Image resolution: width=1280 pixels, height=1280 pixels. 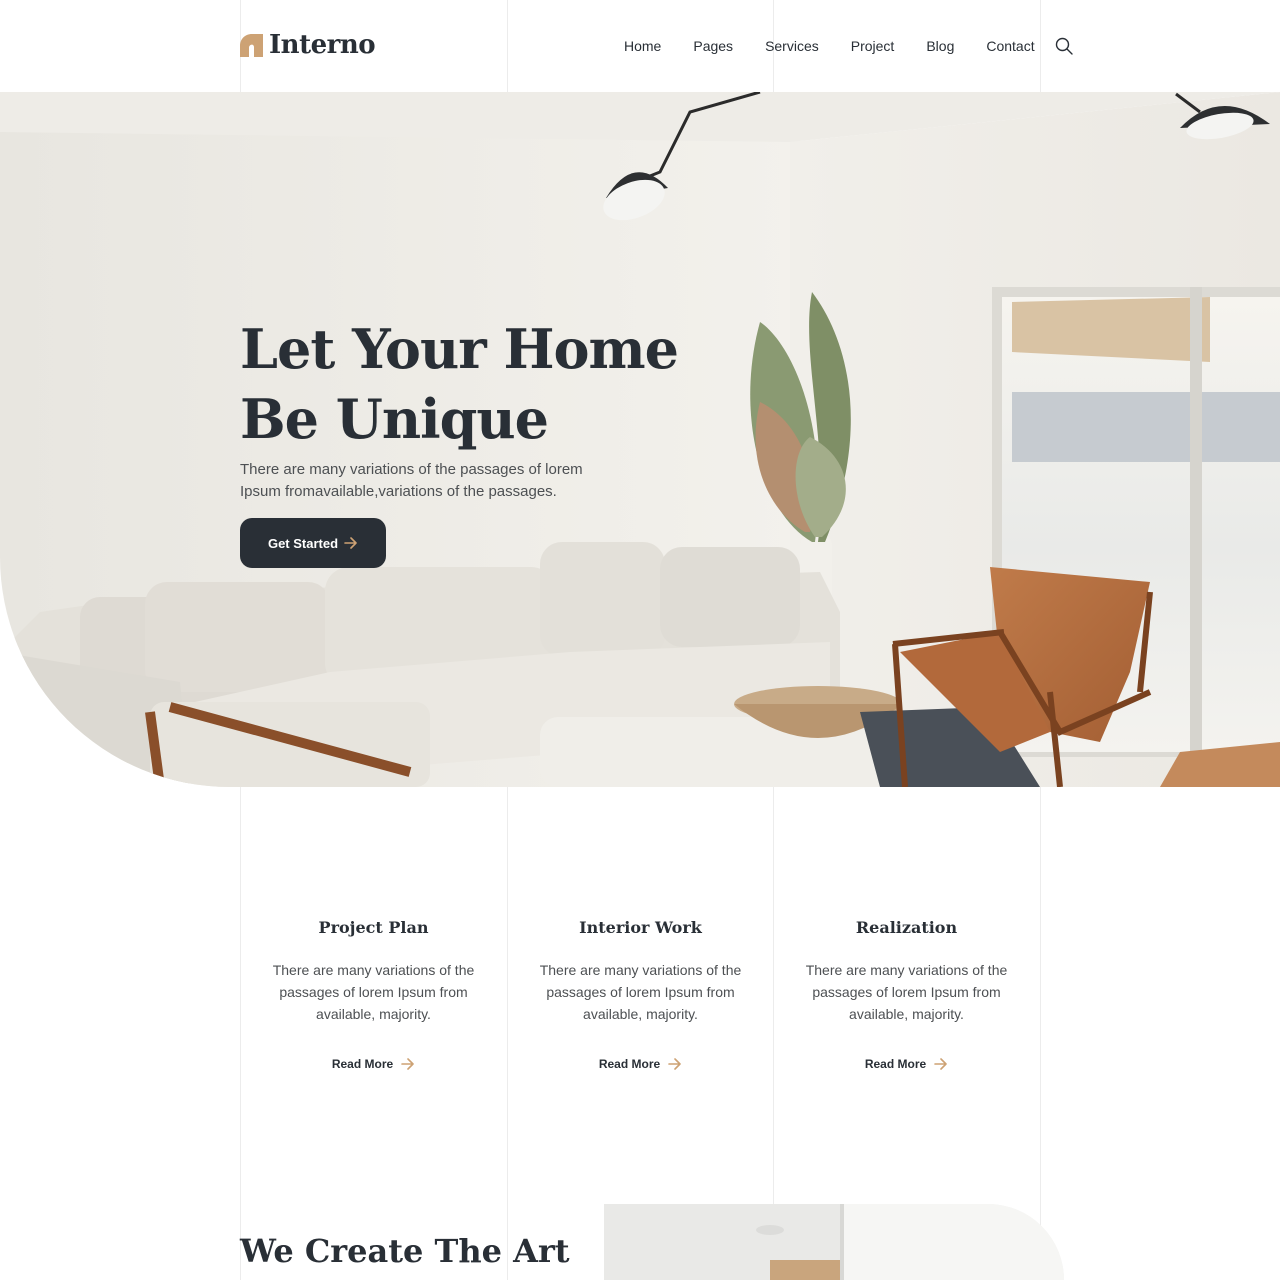 I want to click on about-interior-image, so click(x=834, y=1242).